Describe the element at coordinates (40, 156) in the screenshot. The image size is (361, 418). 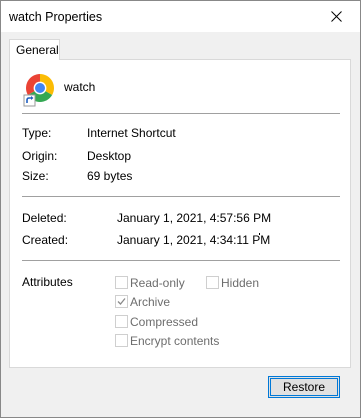
I see `origin-label: Origin:` at that location.